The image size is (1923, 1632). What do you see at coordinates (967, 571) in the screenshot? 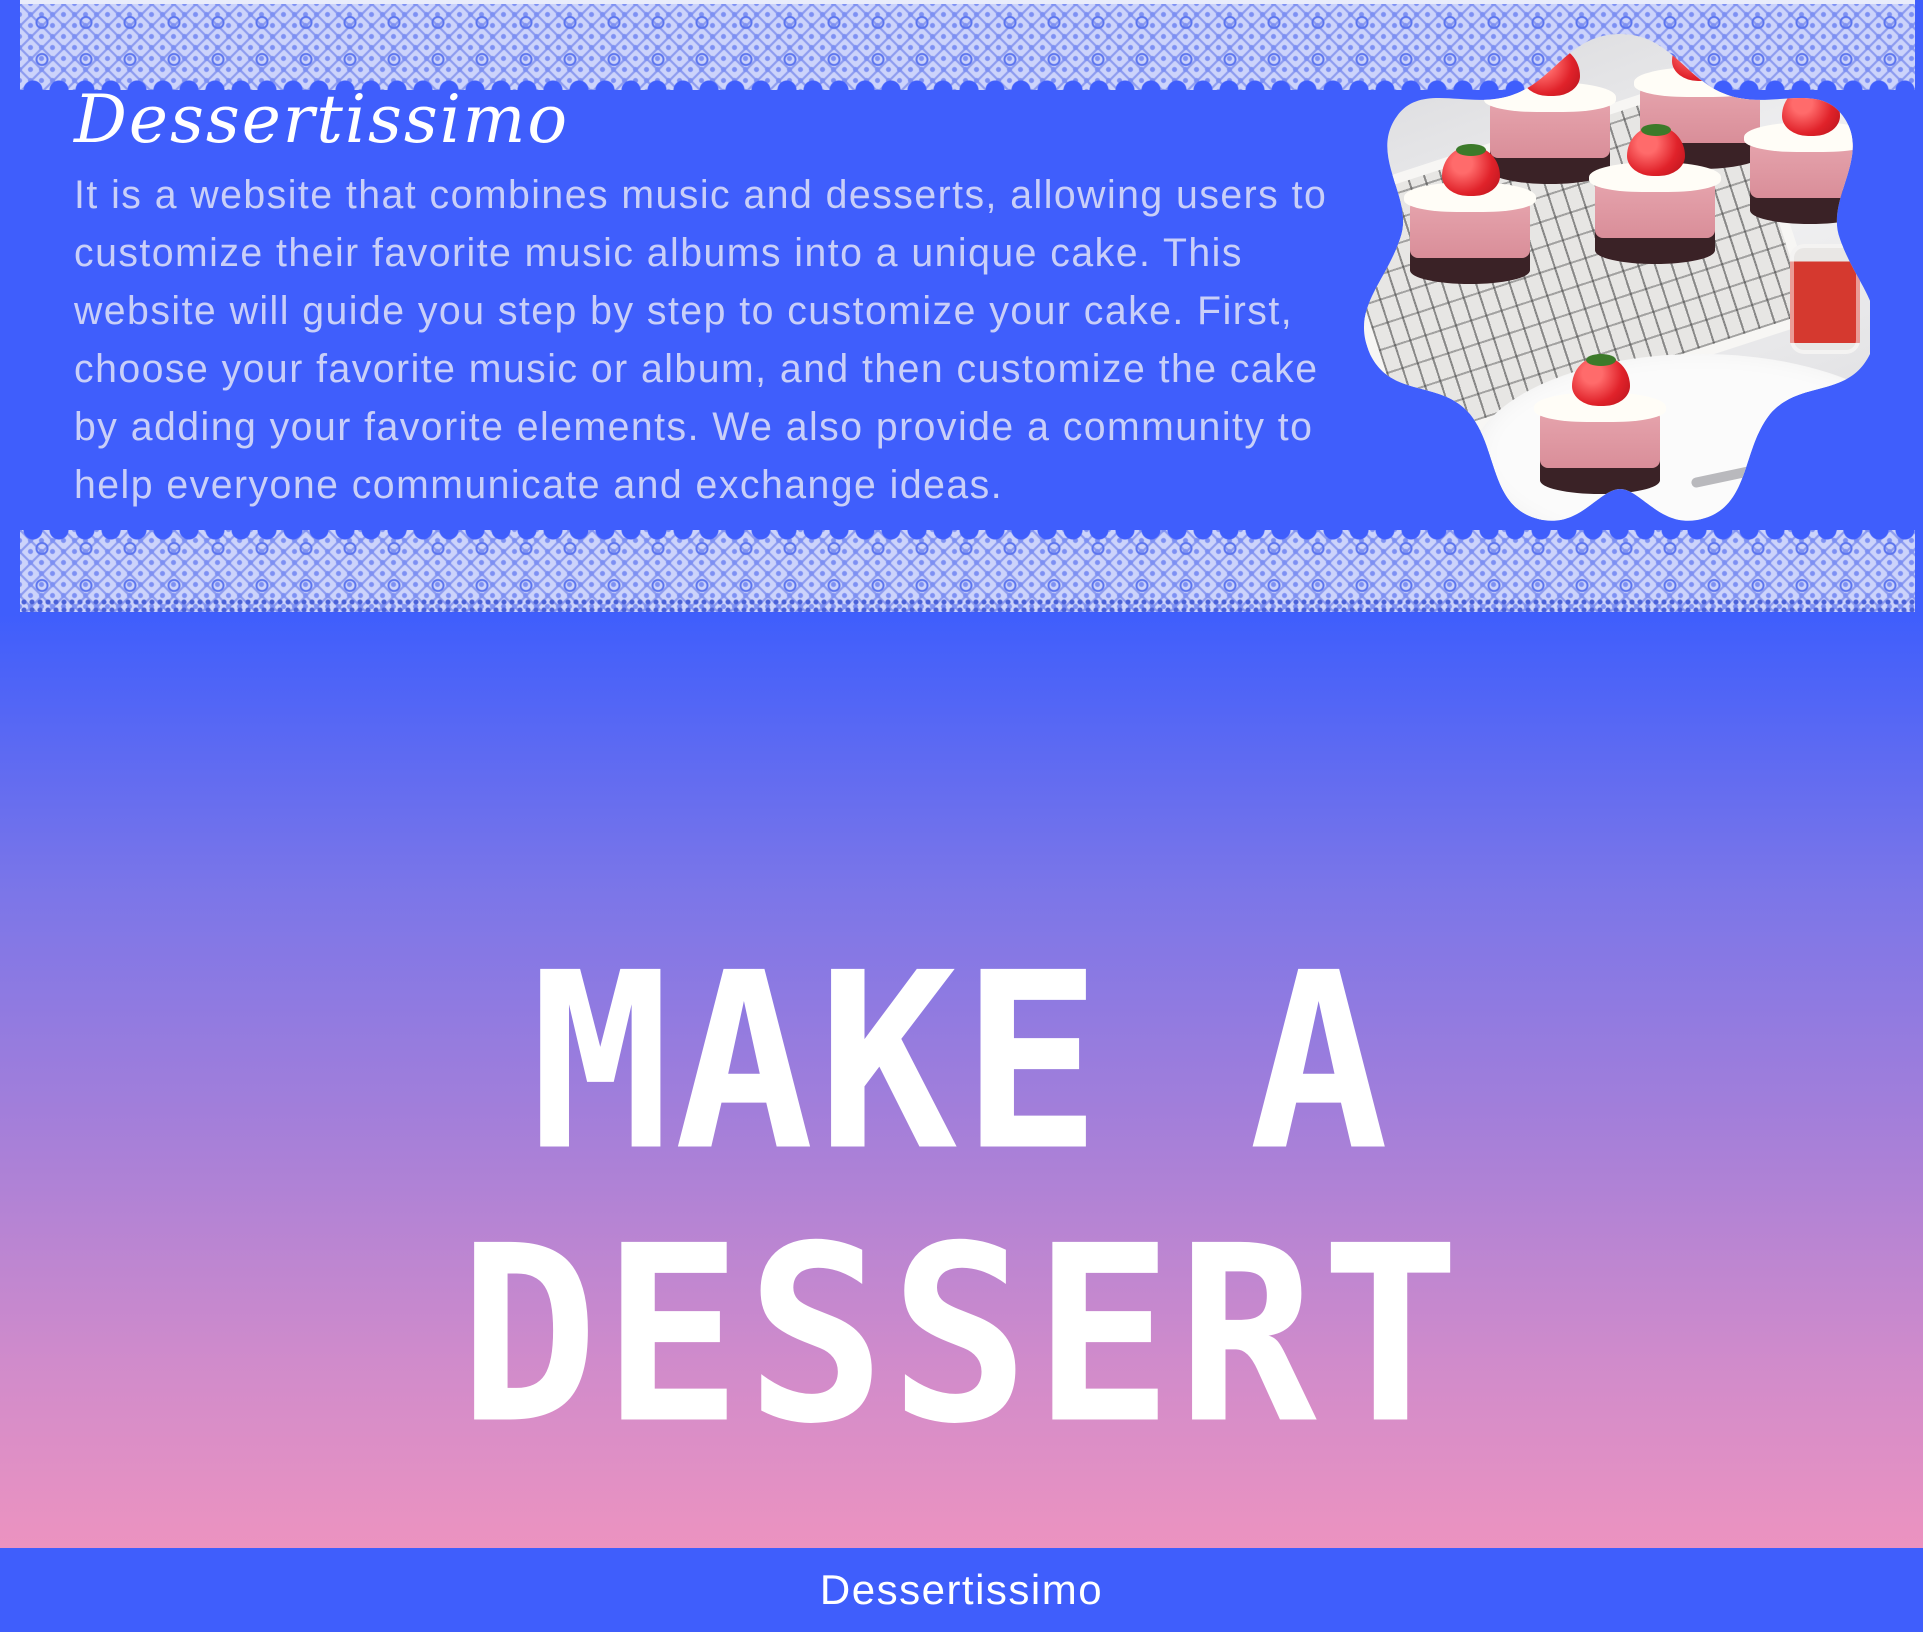
I see `lace-border-bottom` at bounding box center [967, 571].